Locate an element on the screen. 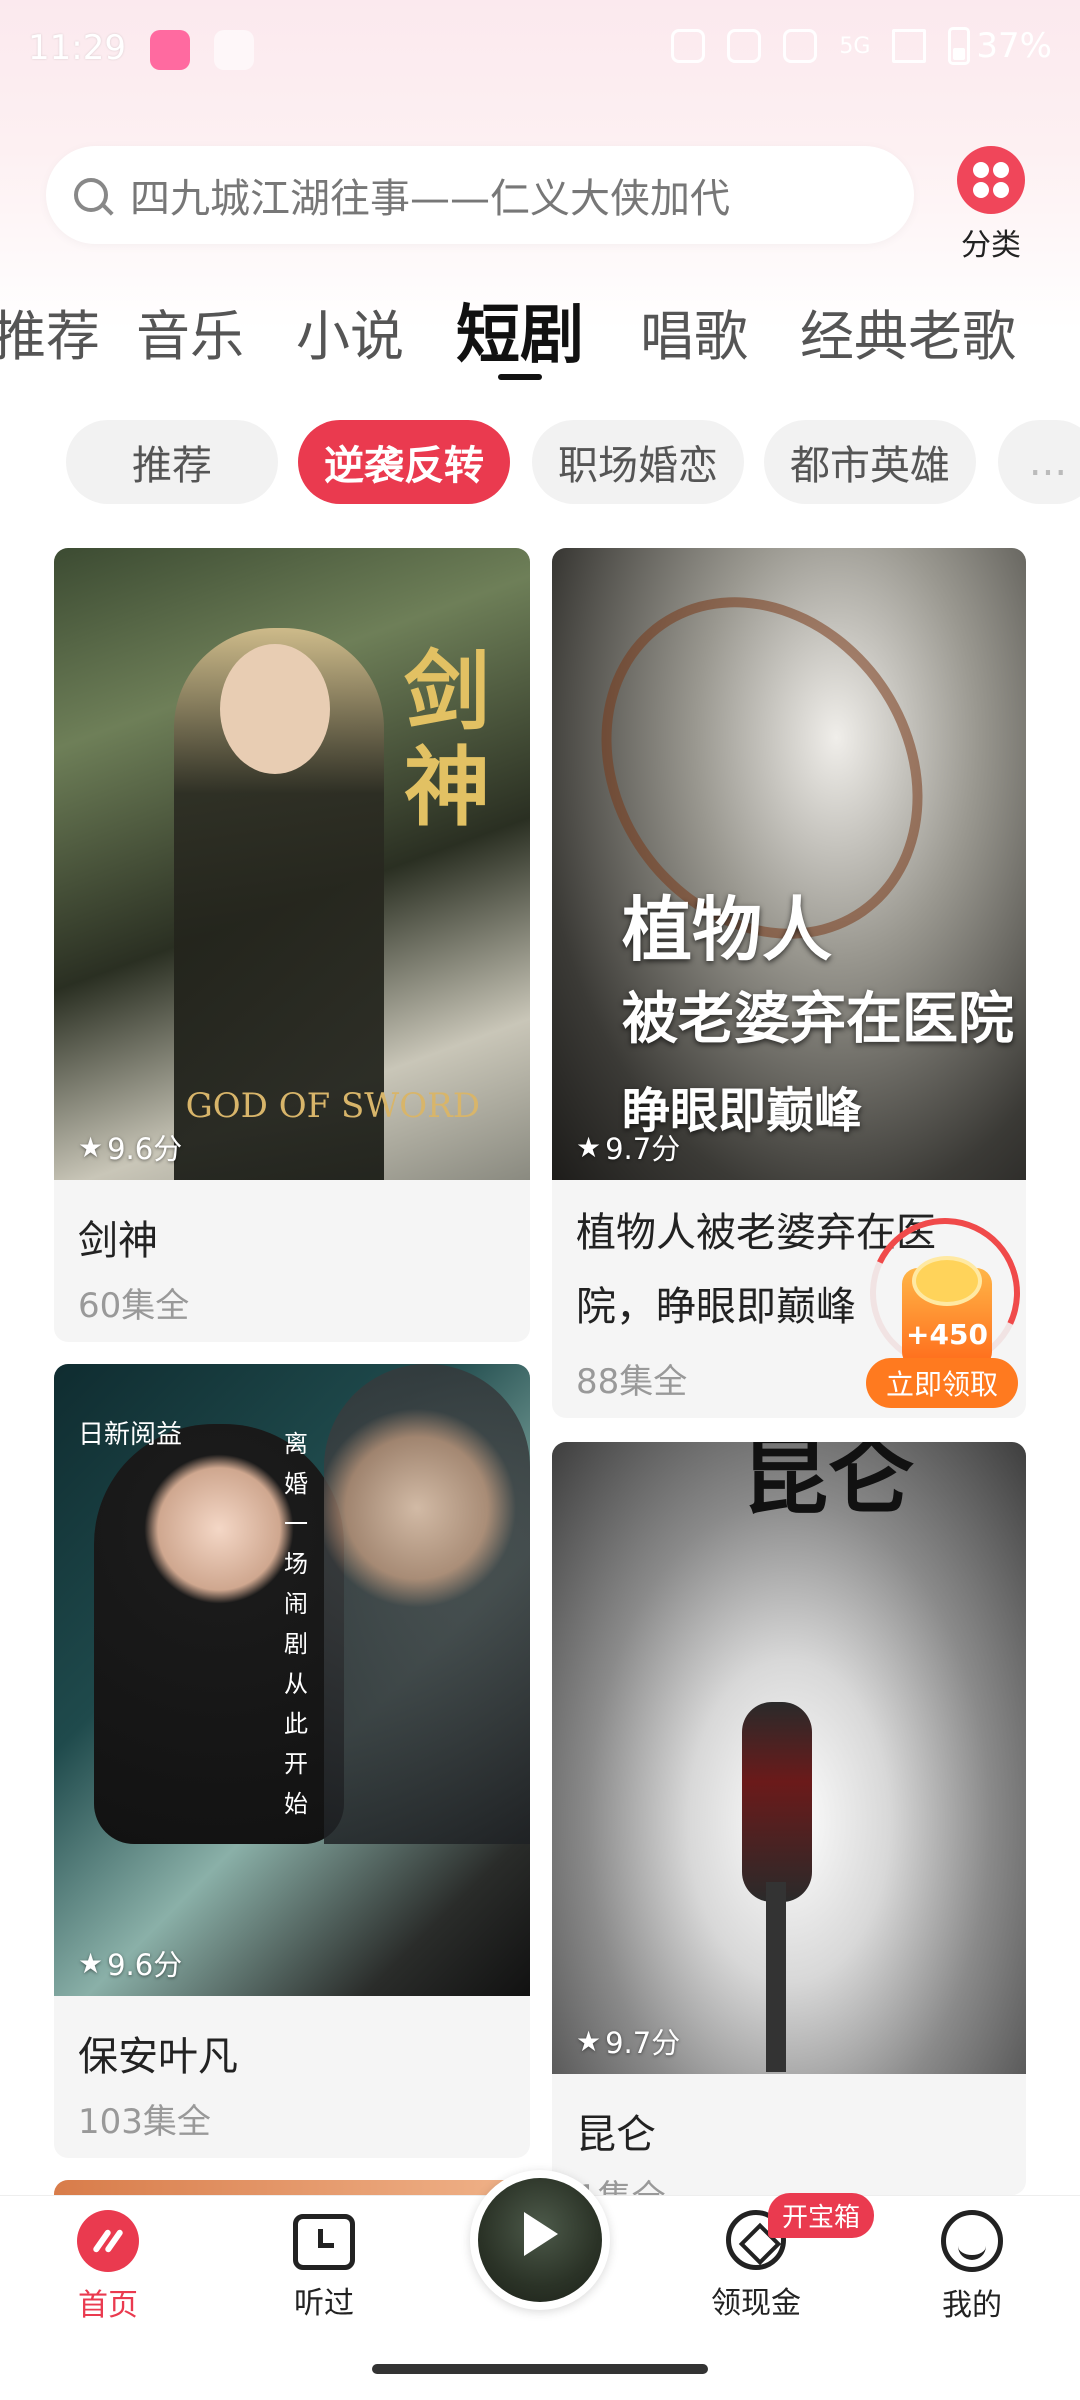 Image resolution: width=1080 pixels, height=2400 pixels. profile-icon is located at coordinates (972, 2241).